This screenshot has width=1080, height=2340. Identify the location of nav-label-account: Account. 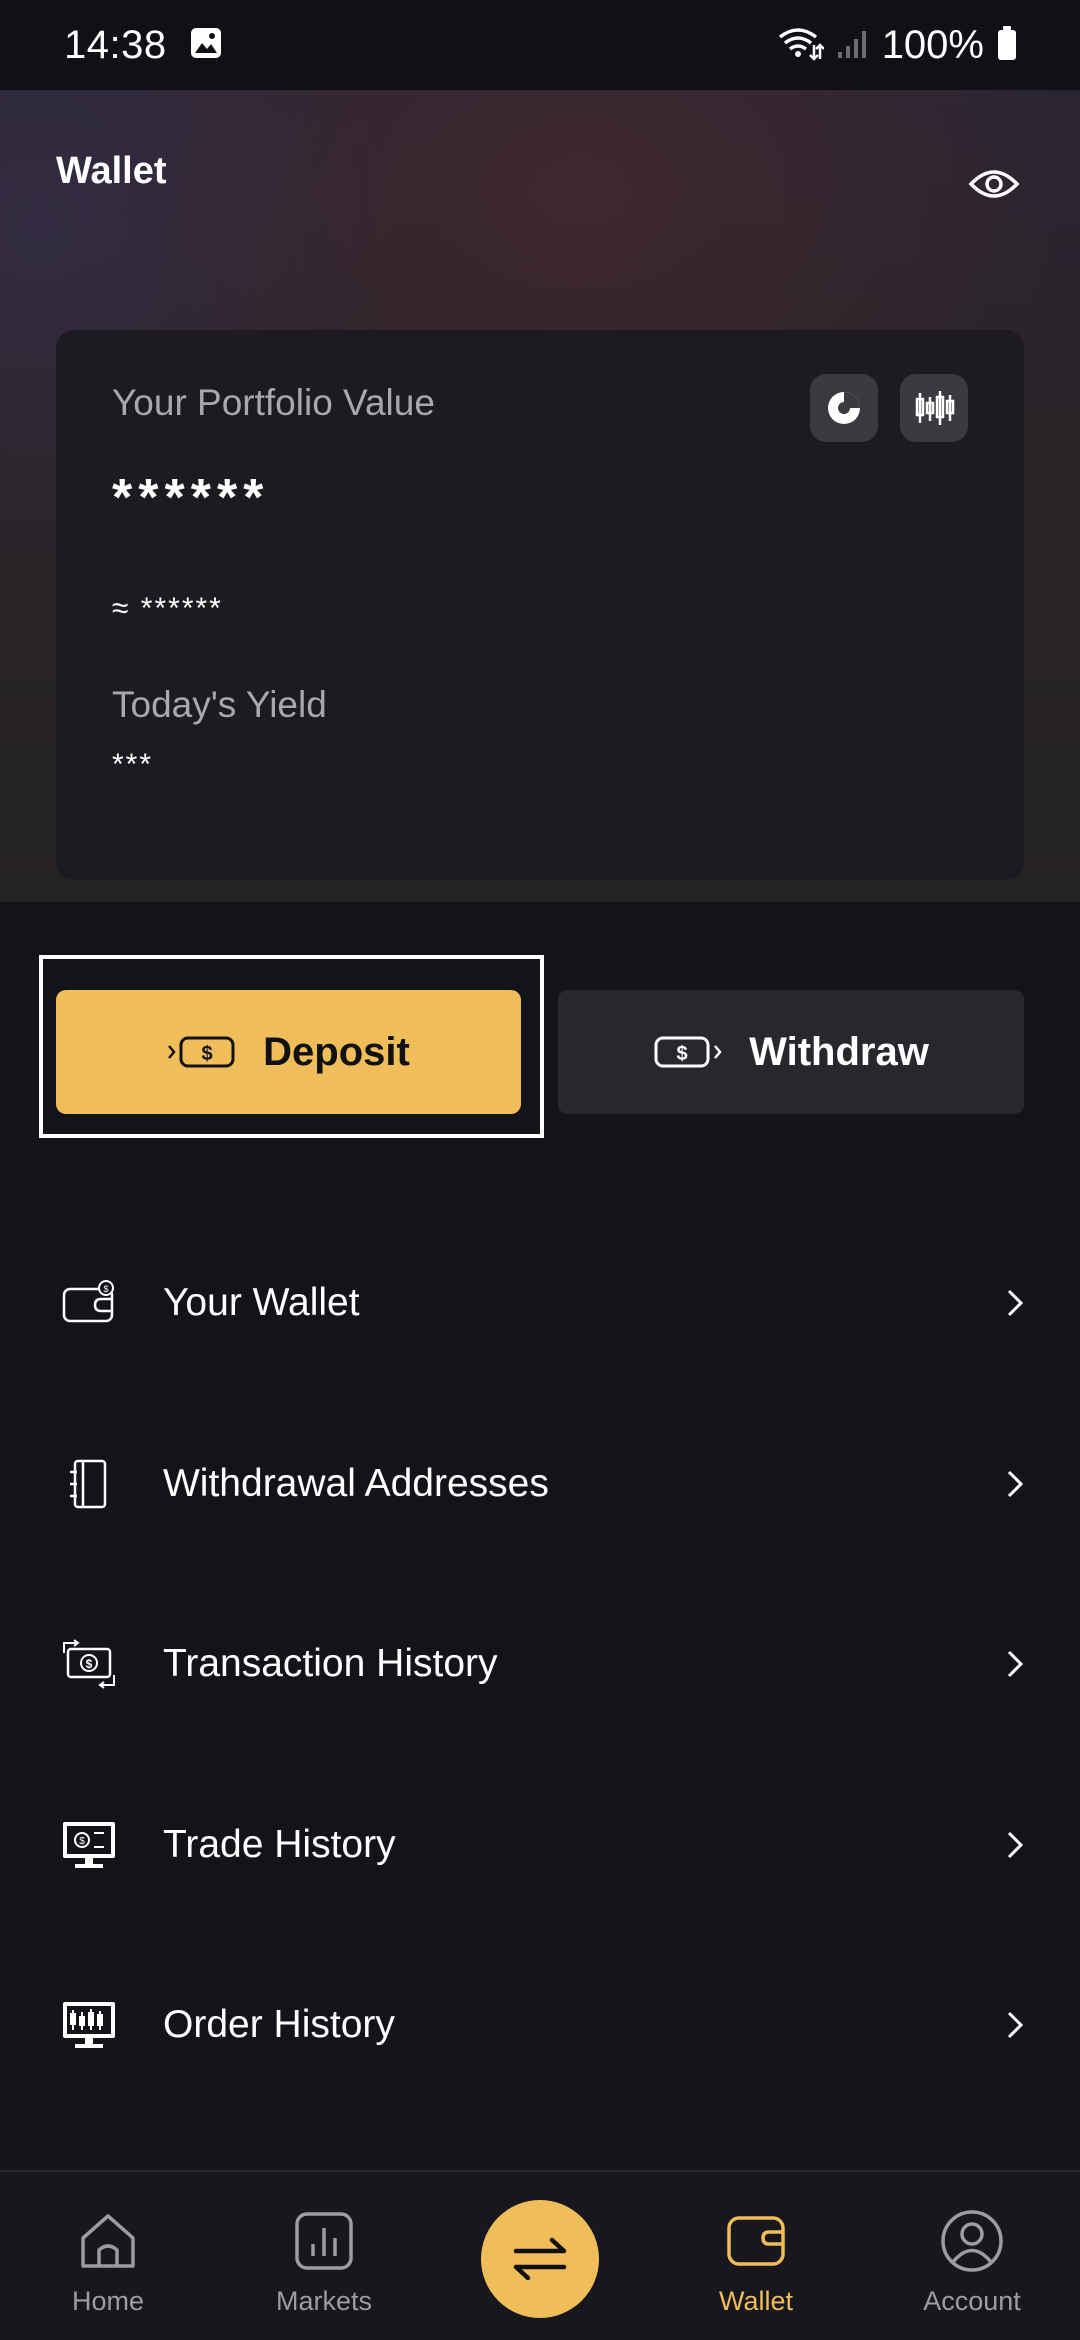
(972, 2301).